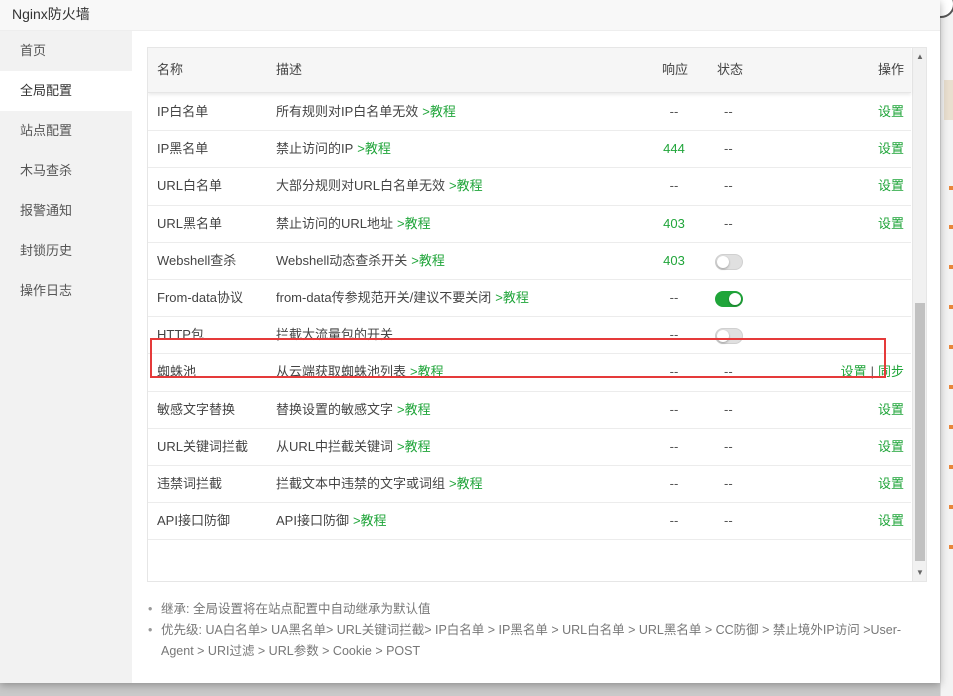 This screenshot has width=953, height=696. Describe the element at coordinates (193, 521) in the screenshot. I see `rule-name: API接口防御` at that location.